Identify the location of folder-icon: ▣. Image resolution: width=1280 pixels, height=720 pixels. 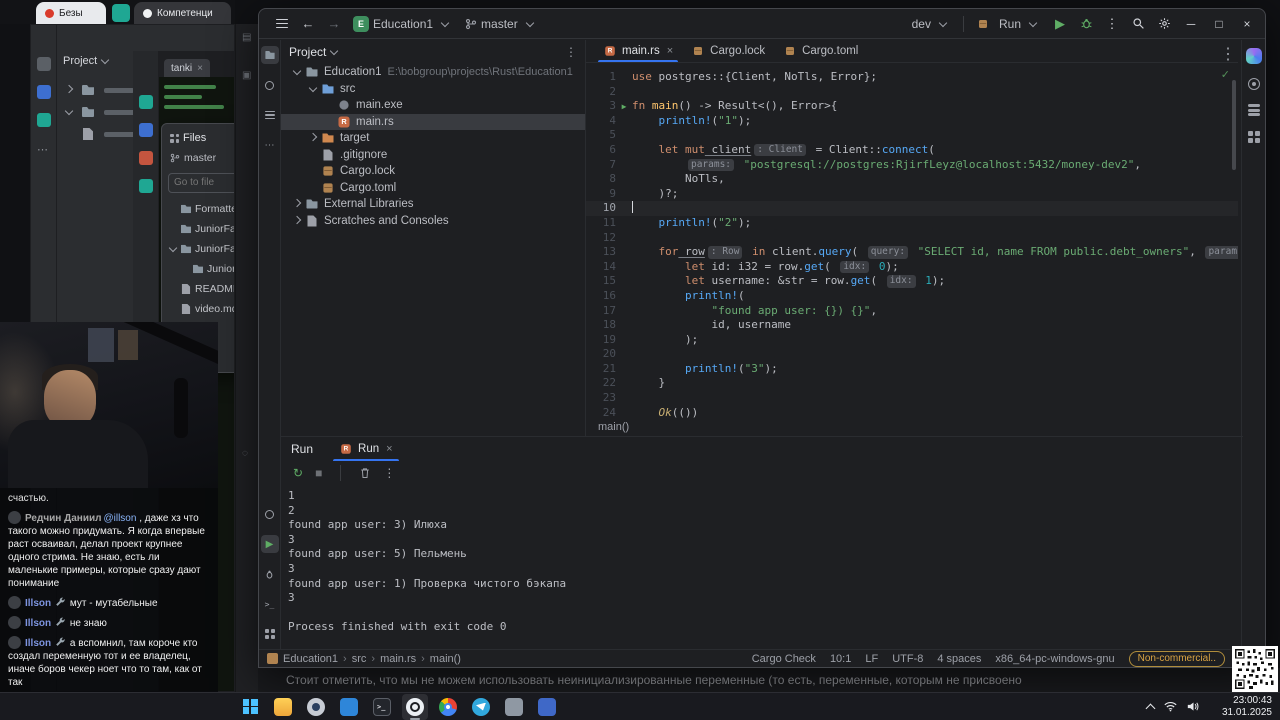
(246, 75).